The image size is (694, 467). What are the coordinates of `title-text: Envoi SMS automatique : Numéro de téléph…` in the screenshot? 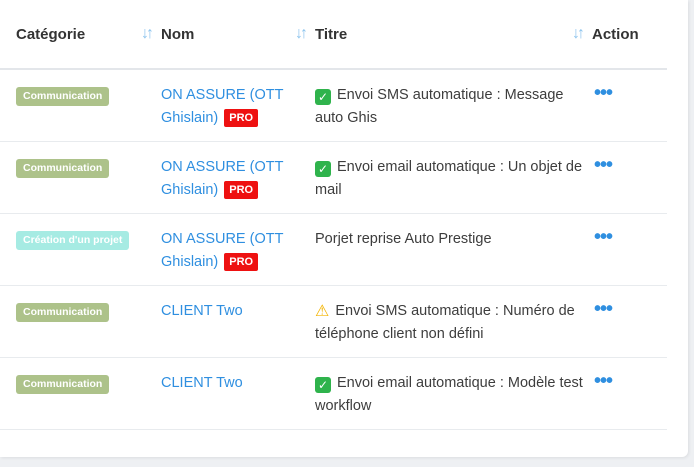 It's located at (445, 322).